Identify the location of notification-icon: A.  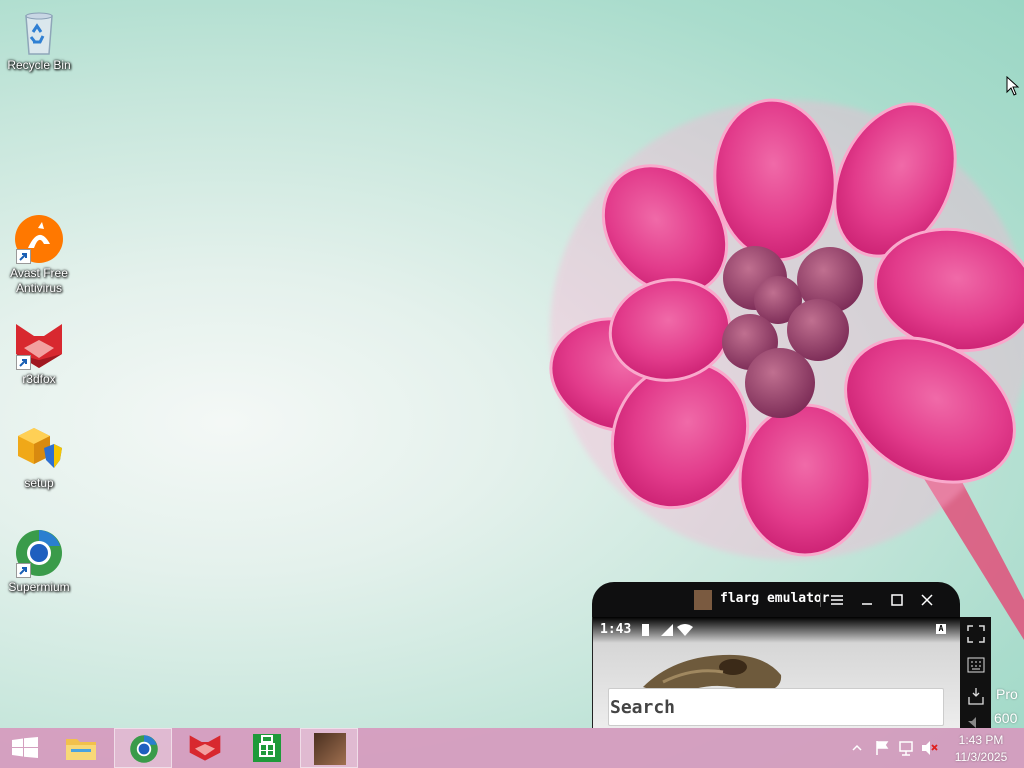
(941, 629).